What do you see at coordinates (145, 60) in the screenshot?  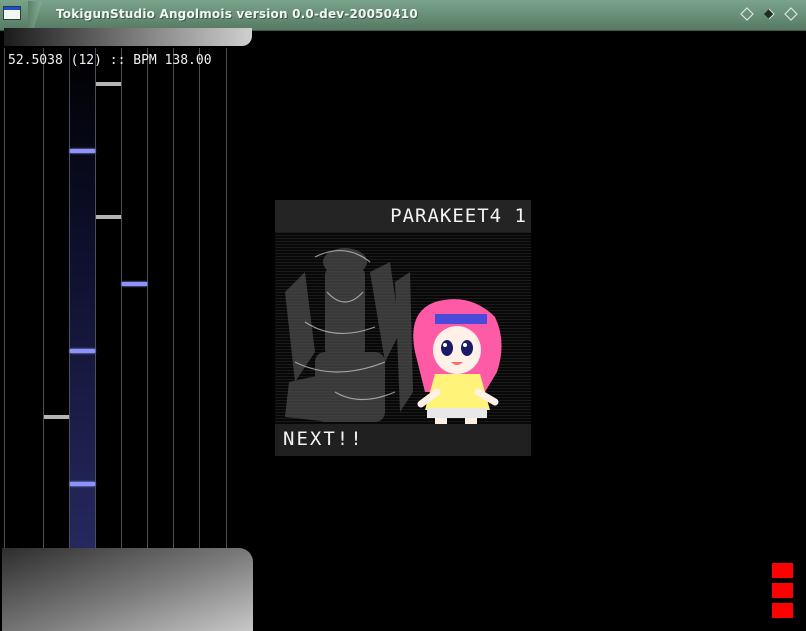 I see `bpm-label: BPM` at bounding box center [145, 60].